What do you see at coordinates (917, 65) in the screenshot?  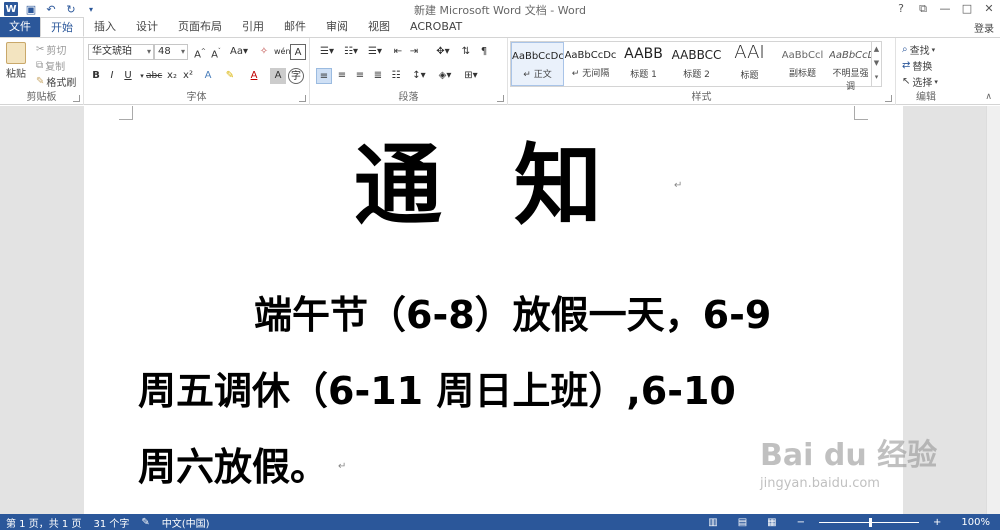 I see `replace-button: ⇄ 替换` at bounding box center [917, 65].